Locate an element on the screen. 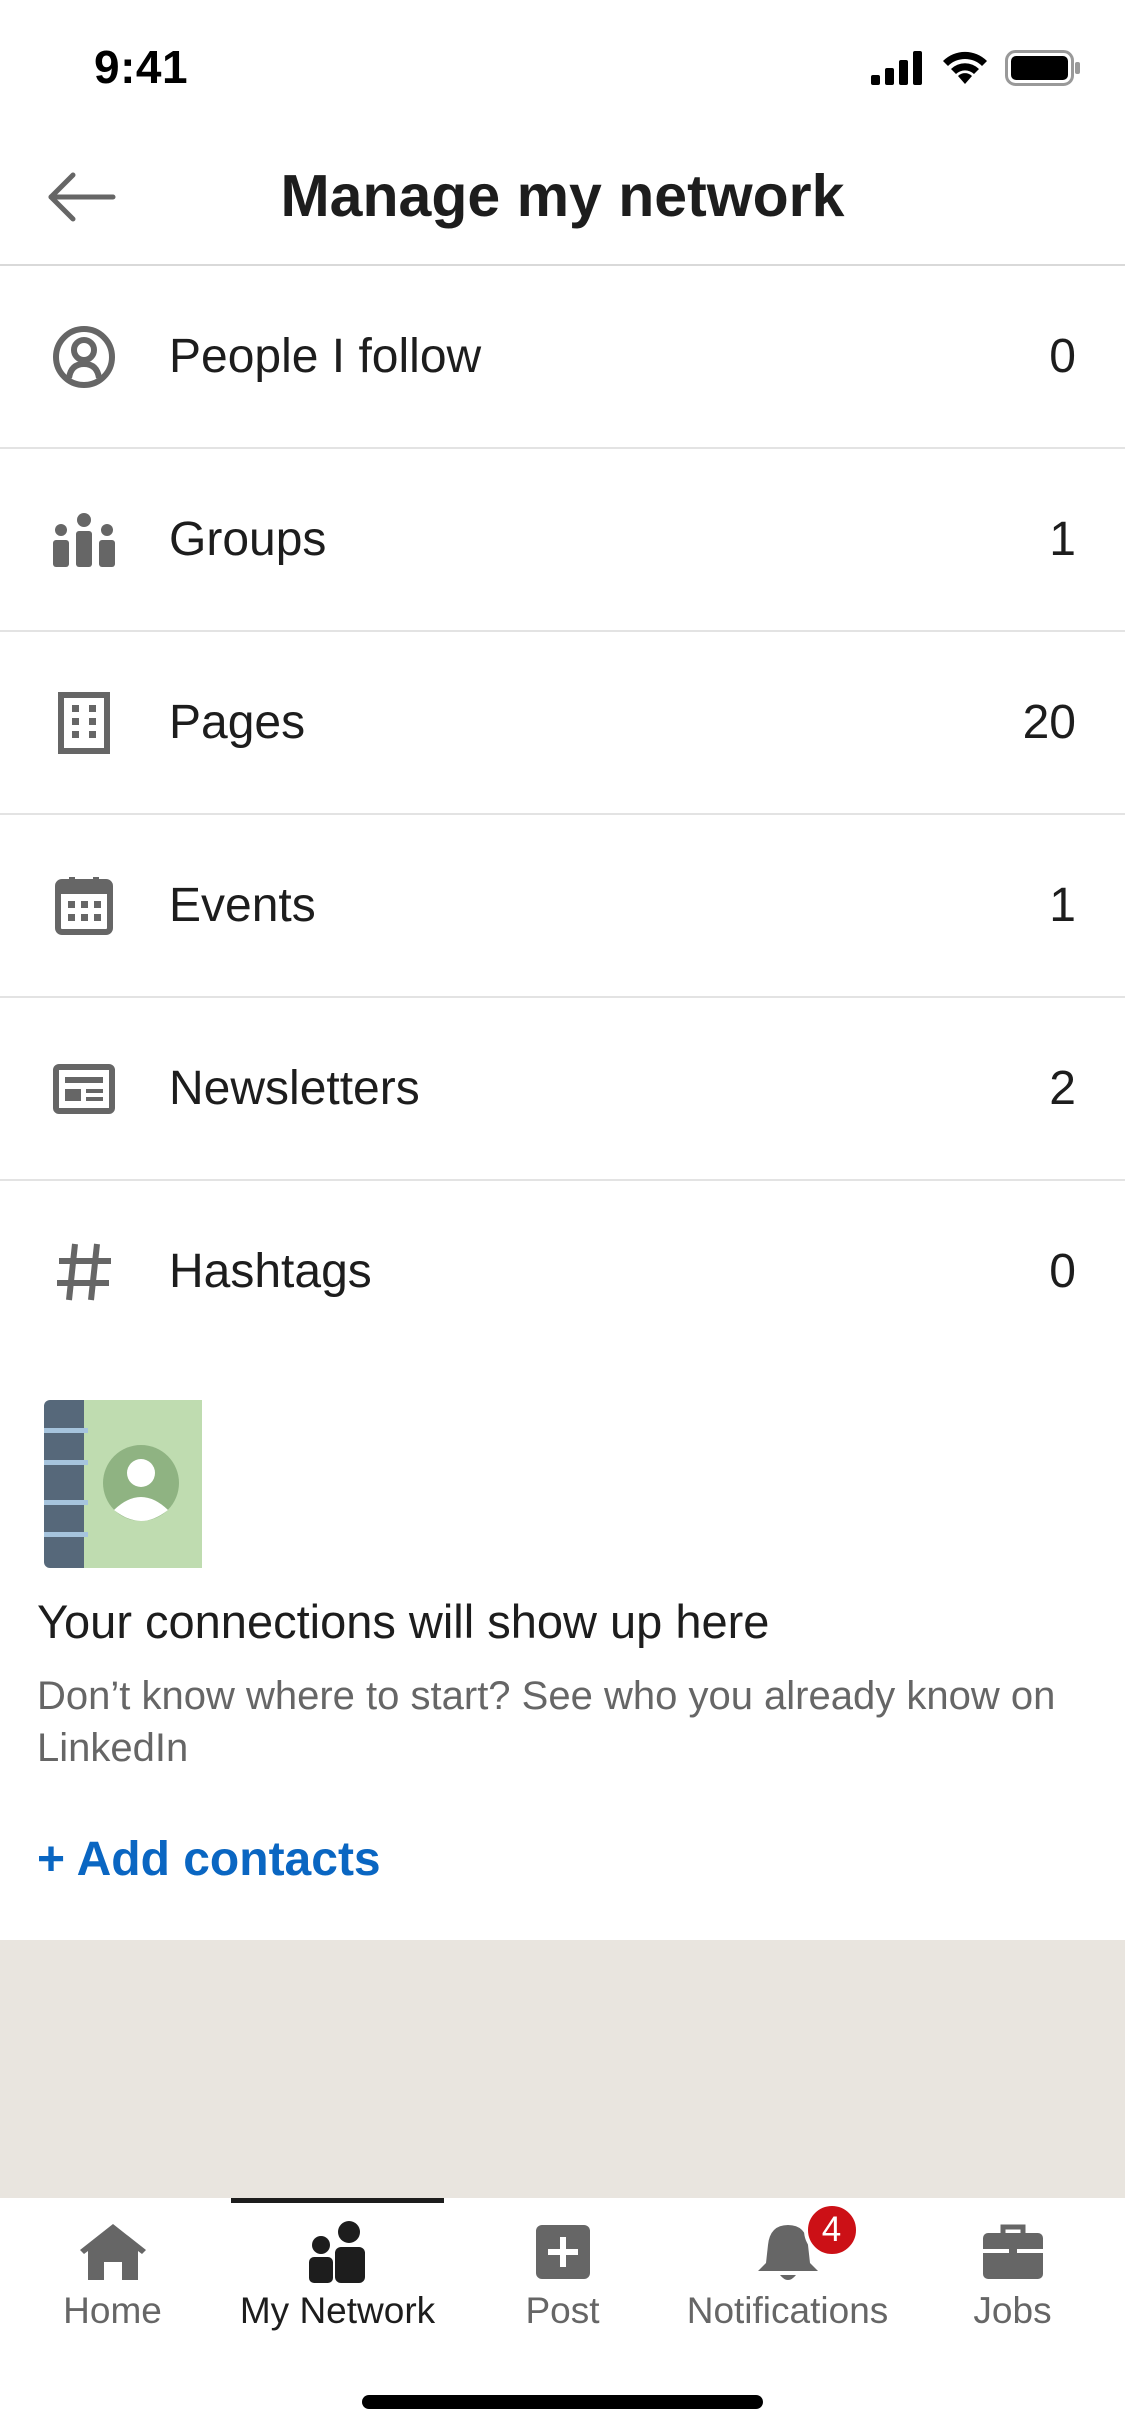 The width and height of the screenshot is (1125, 2436). nav-label: Jobs is located at coordinates (1012, 2310).